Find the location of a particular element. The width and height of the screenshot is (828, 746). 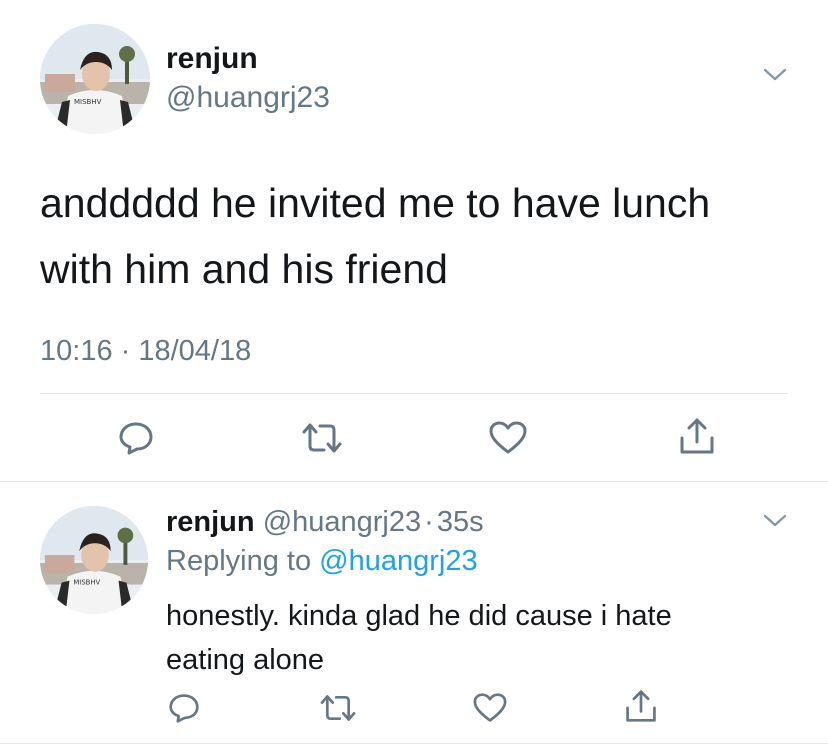

replying-to-handle-link: @huangrj23 is located at coordinates (398, 561).